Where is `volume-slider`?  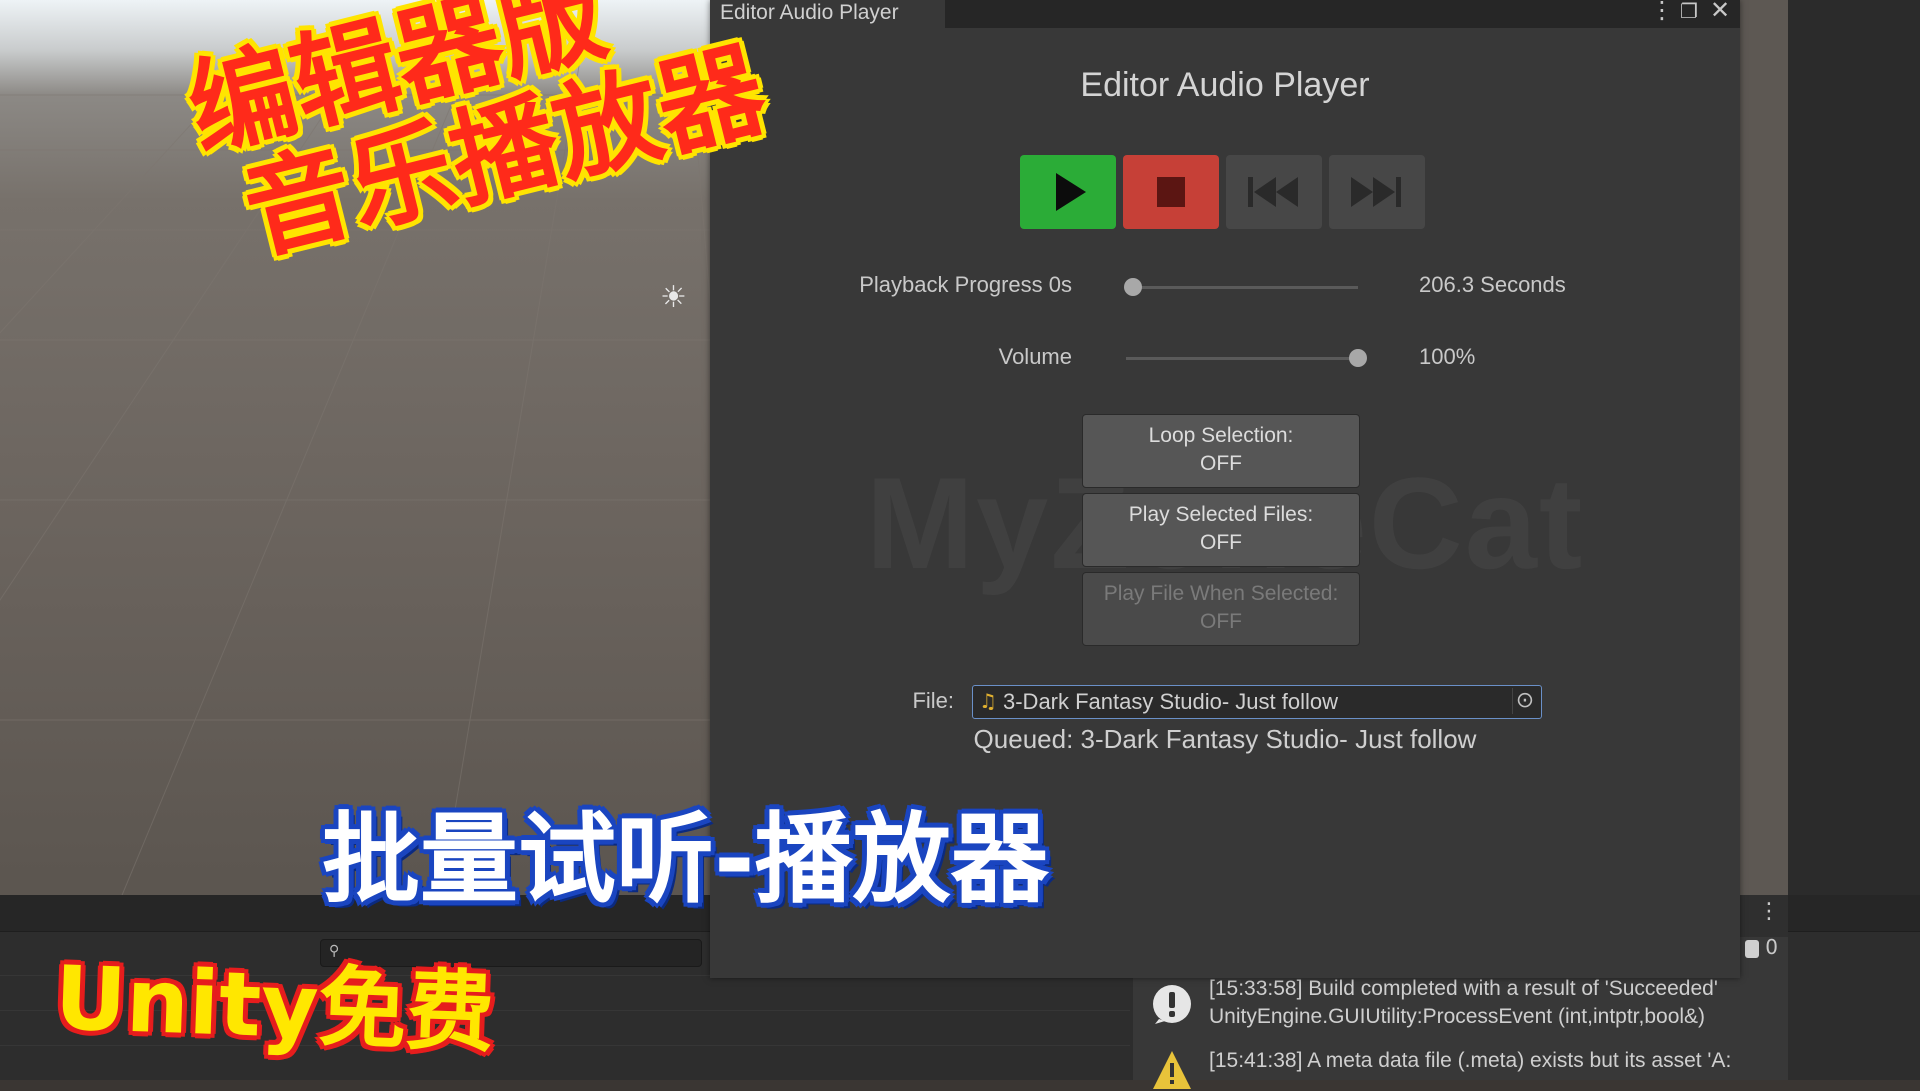 volume-slider is located at coordinates (1242, 358).